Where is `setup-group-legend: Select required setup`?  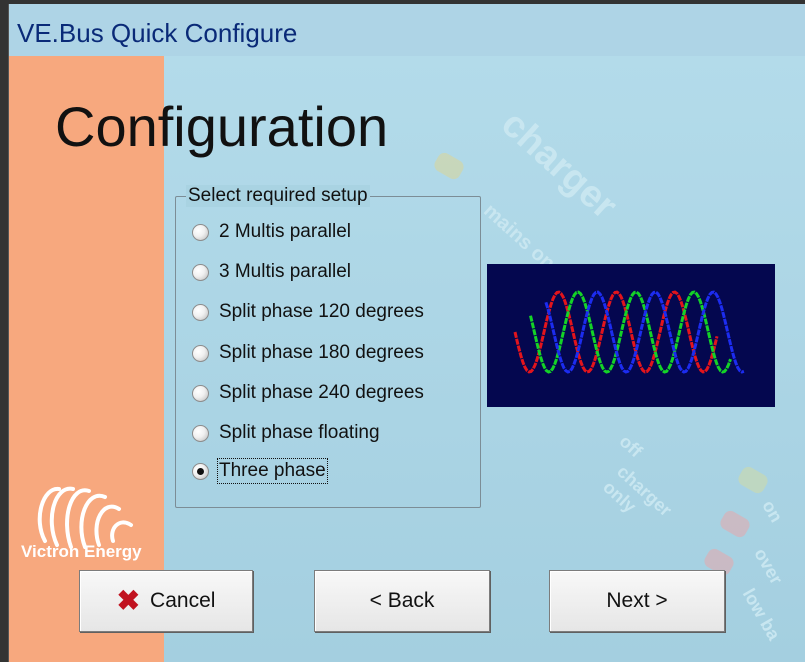
setup-group-legend: Select required setup is located at coordinates (278, 196).